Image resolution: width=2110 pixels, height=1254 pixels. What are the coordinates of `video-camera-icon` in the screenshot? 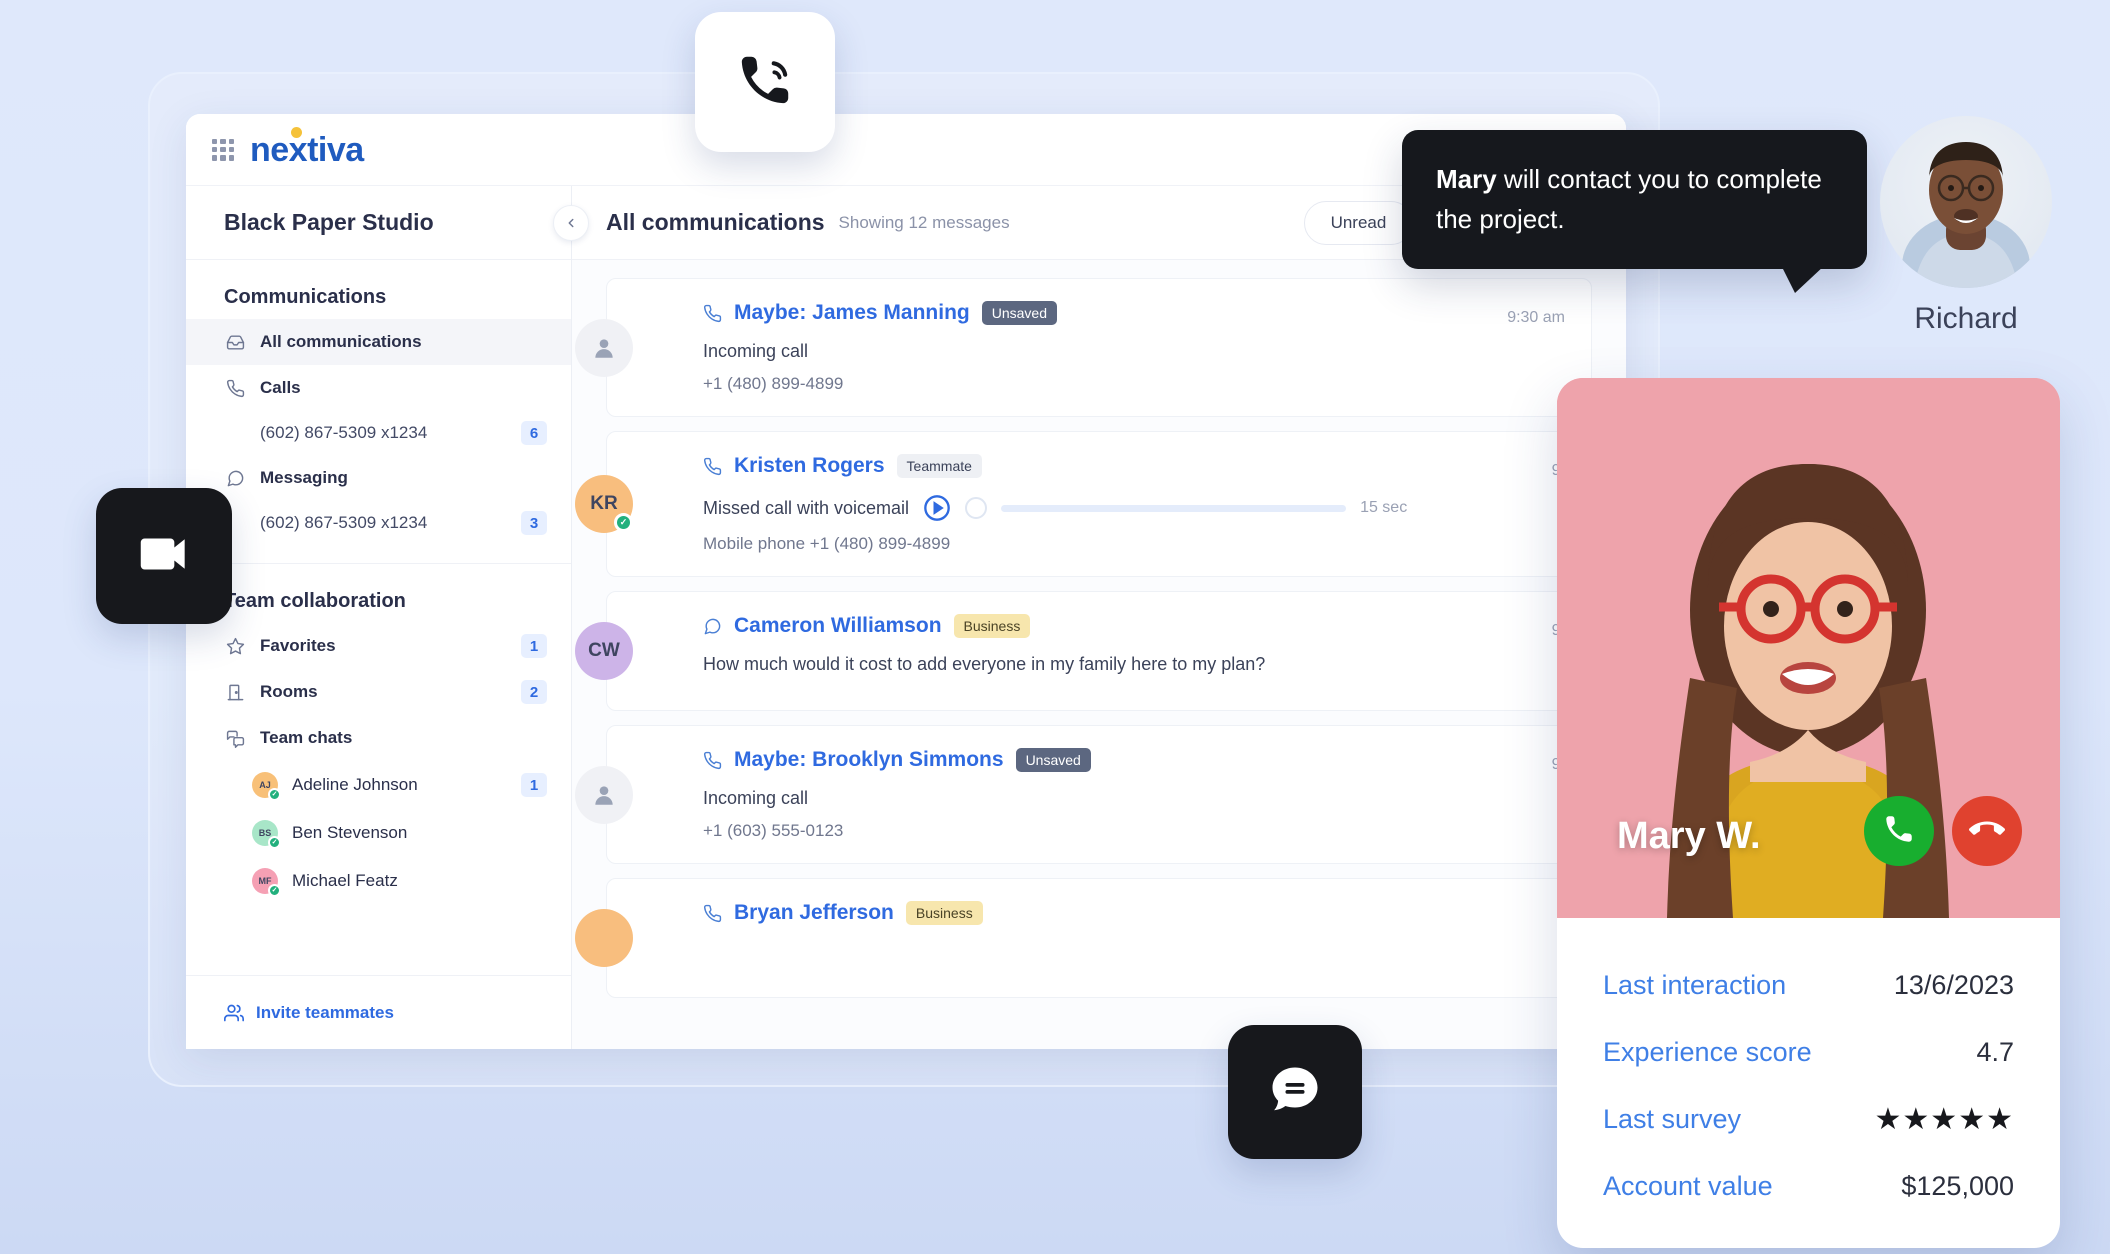 It's located at (164, 556).